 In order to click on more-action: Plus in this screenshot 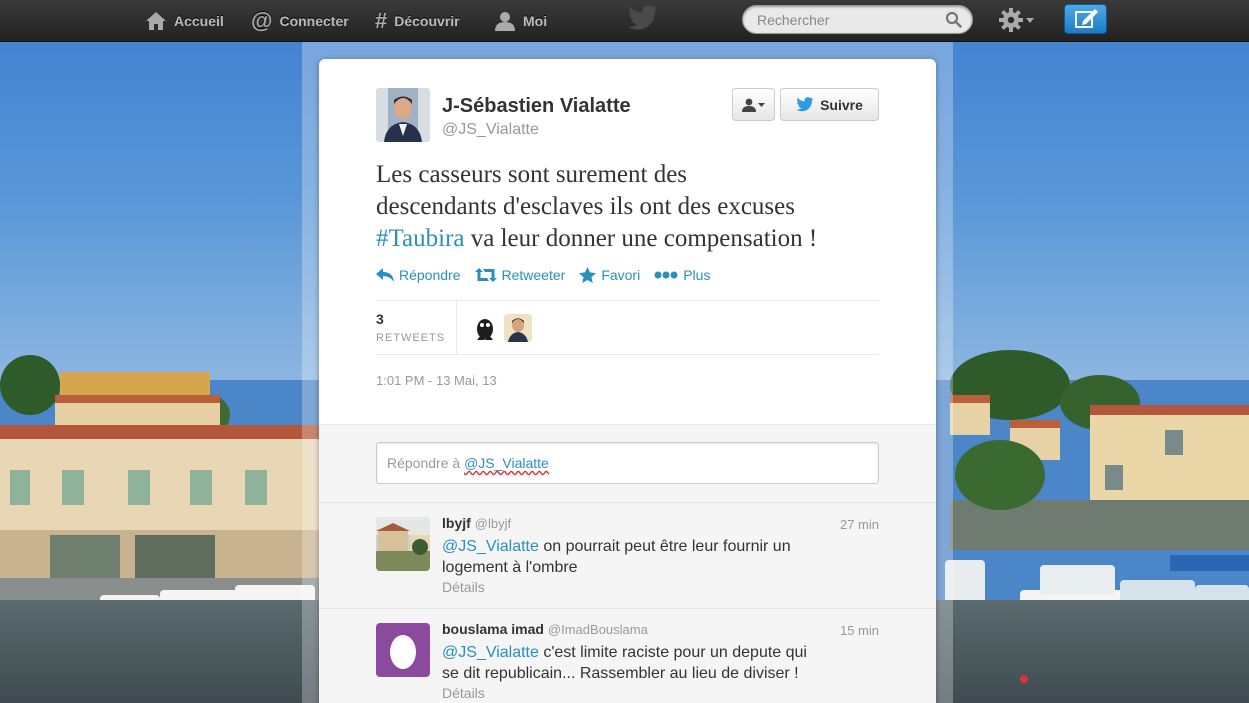, I will do `click(682, 275)`.